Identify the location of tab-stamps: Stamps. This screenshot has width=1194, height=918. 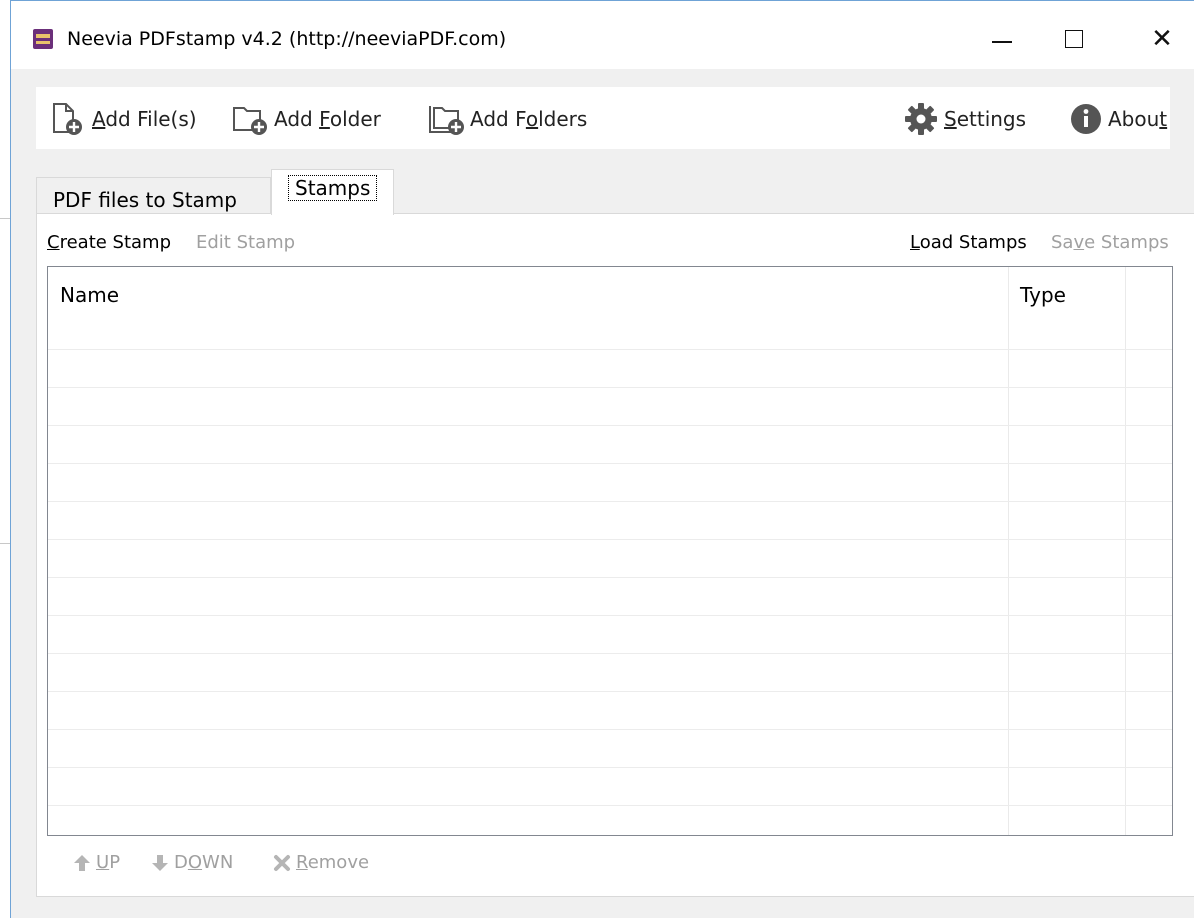
(332, 192).